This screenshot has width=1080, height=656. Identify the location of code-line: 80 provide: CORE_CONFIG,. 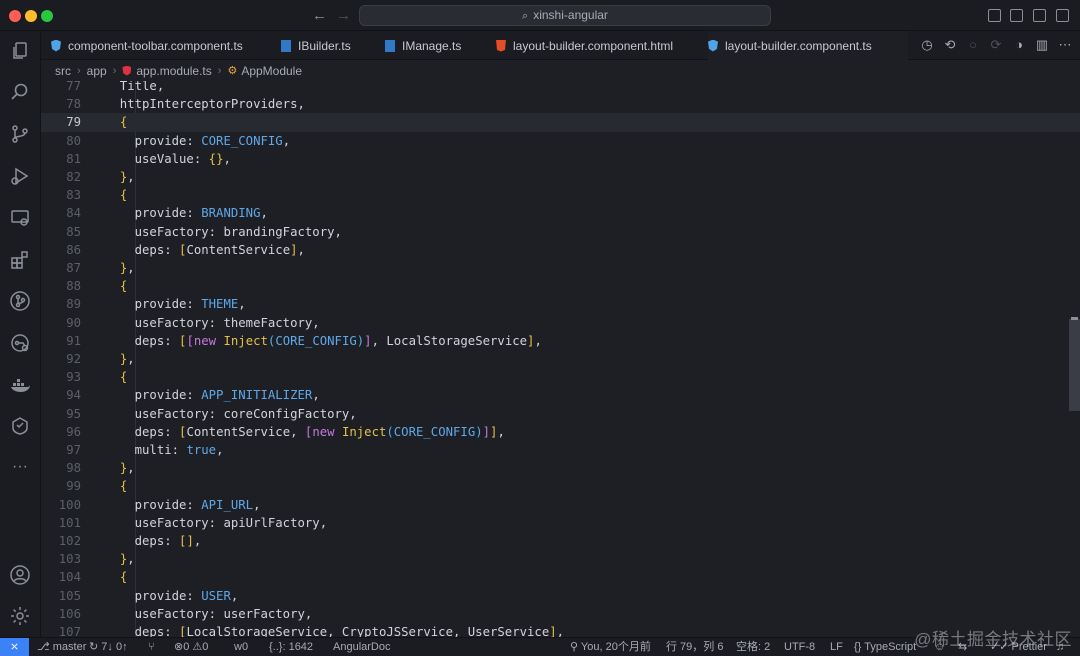
(560, 141).